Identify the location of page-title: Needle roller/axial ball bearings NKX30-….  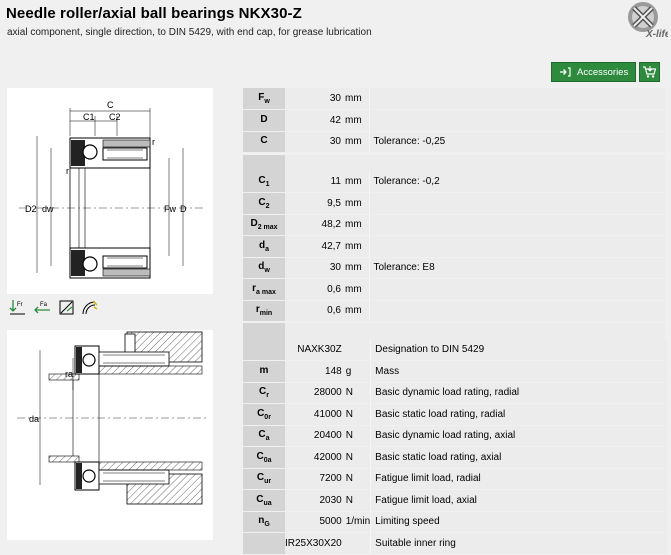
(154, 13).